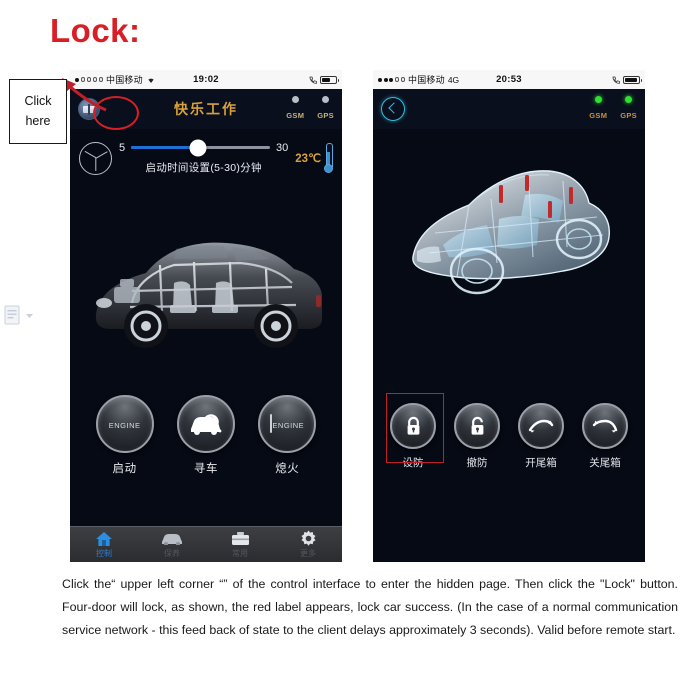 The image size is (700, 700). Describe the element at coordinates (206, 109) in the screenshot. I see `app-header-left: 快乐工作 GSM GPS` at that location.